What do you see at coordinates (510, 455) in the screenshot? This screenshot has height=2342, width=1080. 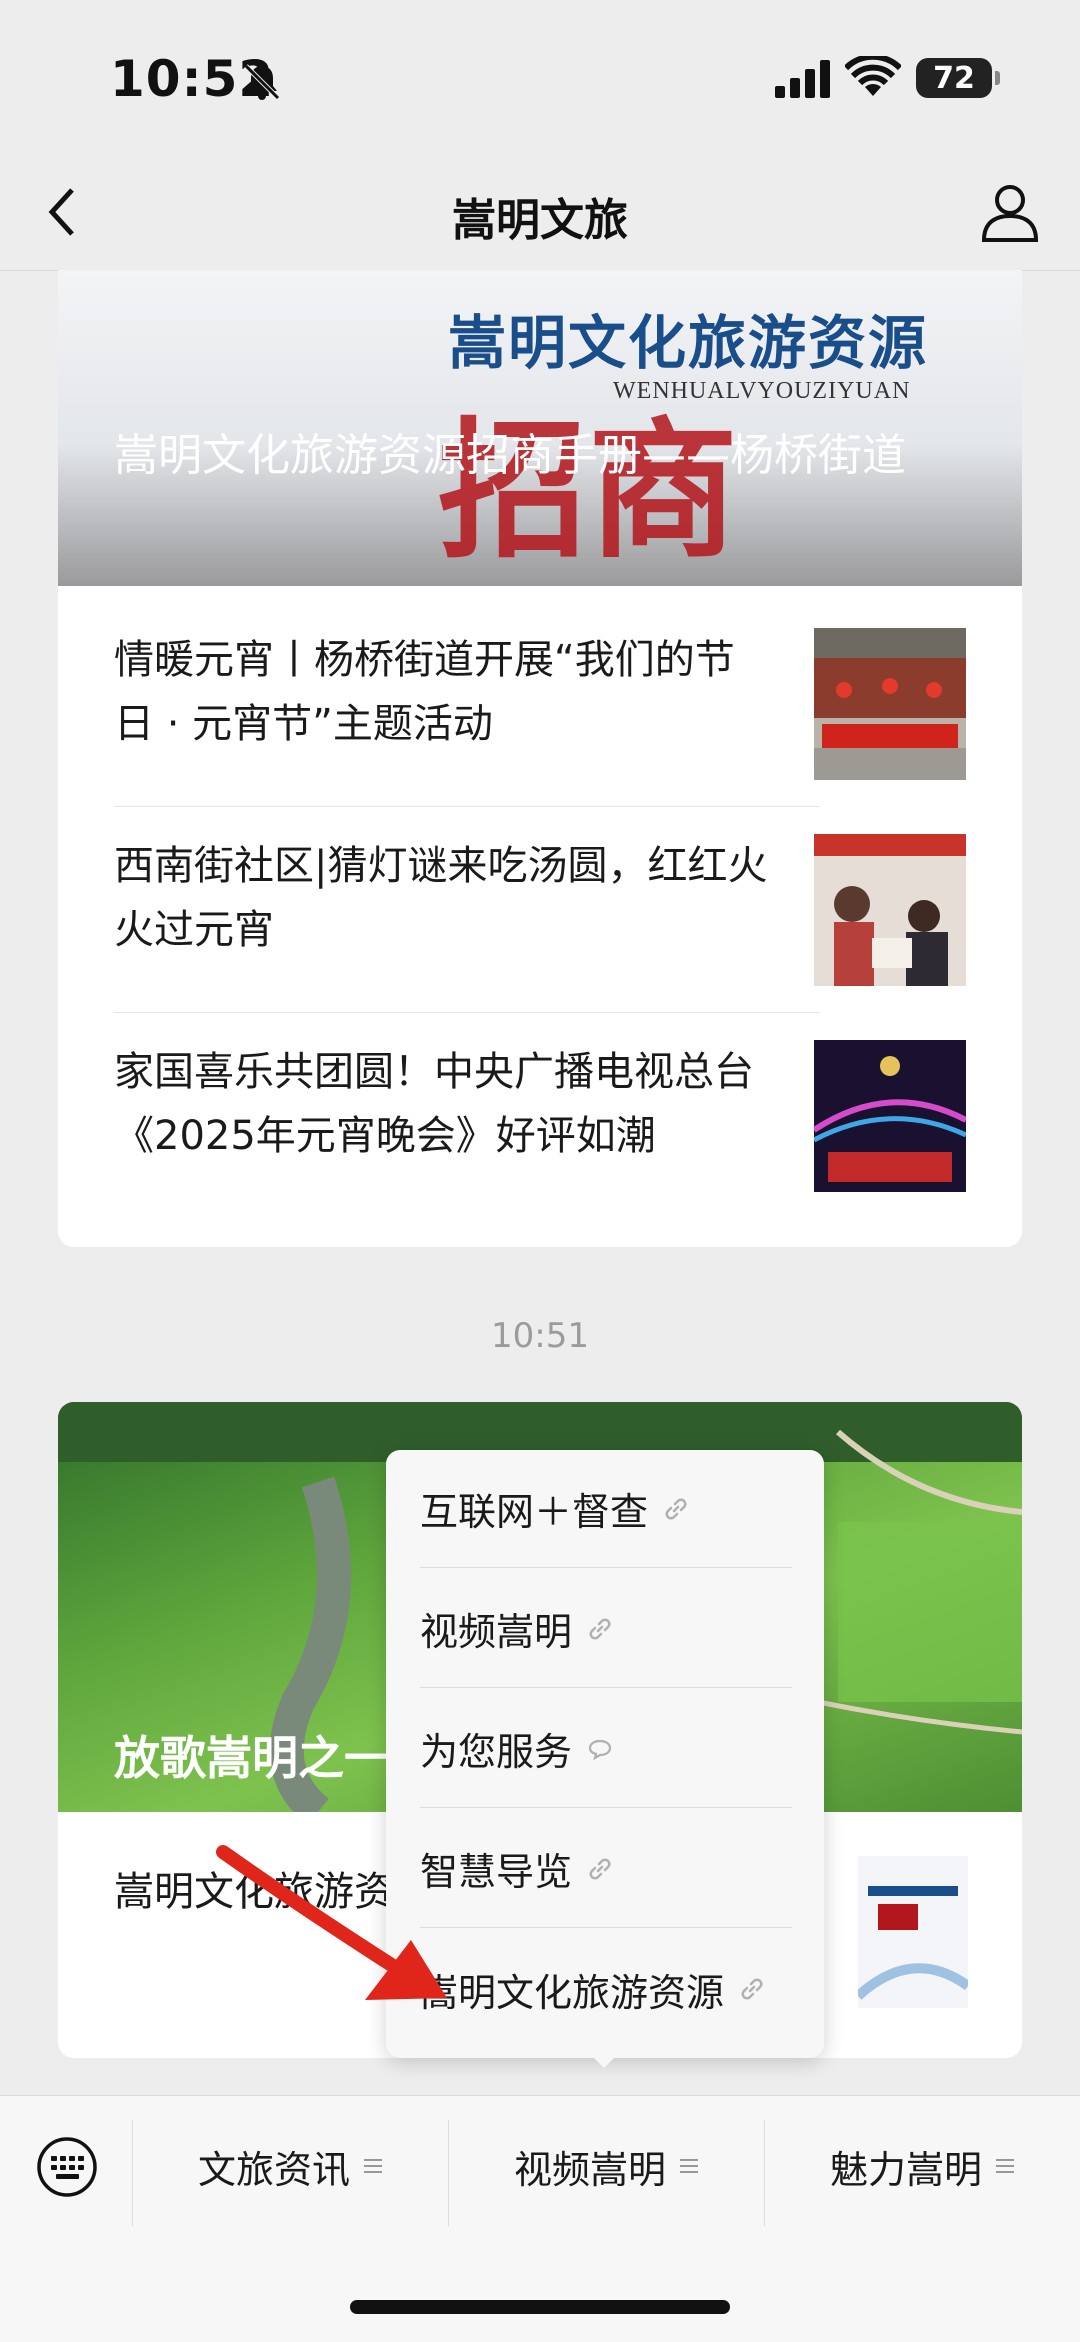 I see `banner-article-title: 嵩明文化旅游资源招商手册——杨桥街道` at bounding box center [510, 455].